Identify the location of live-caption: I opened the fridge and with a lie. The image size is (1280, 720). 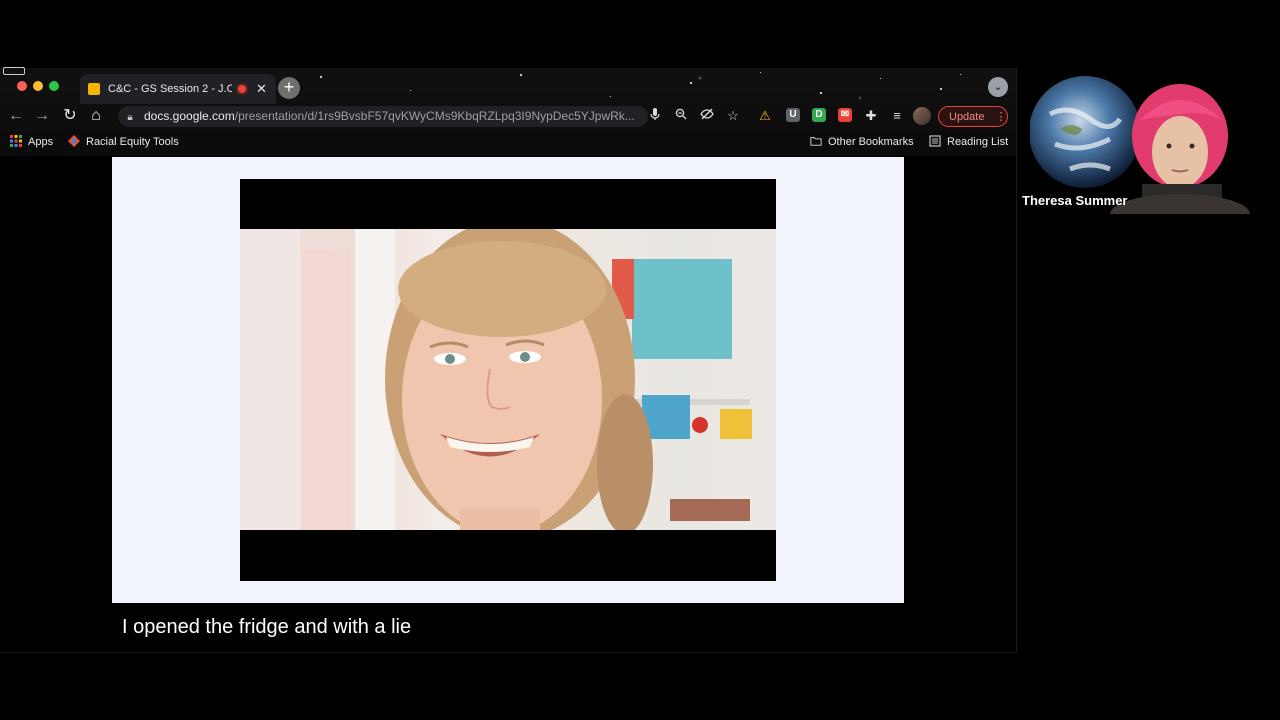
(267, 627).